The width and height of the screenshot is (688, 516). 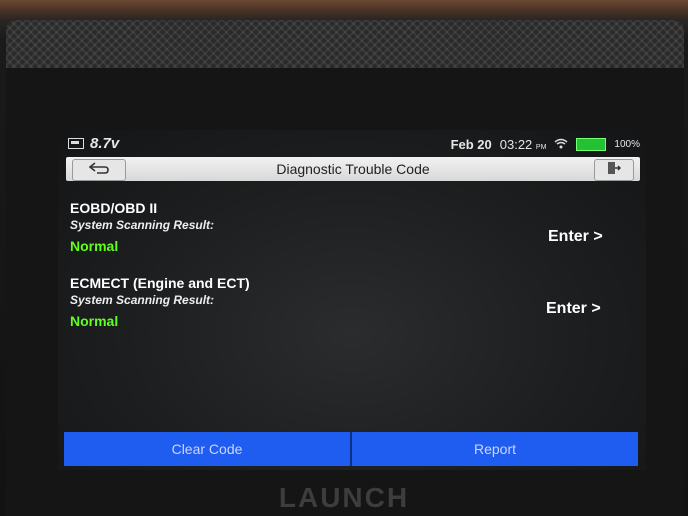 What do you see at coordinates (345, 44) in the screenshot?
I see `device-mesh-top` at bounding box center [345, 44].